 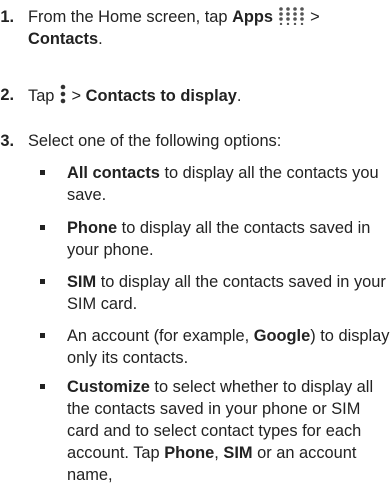 What do you see at coordinates (155, 141) in the screenshot?
I see `step-text: Select one of the following options:` at bounding box center [155, 141].